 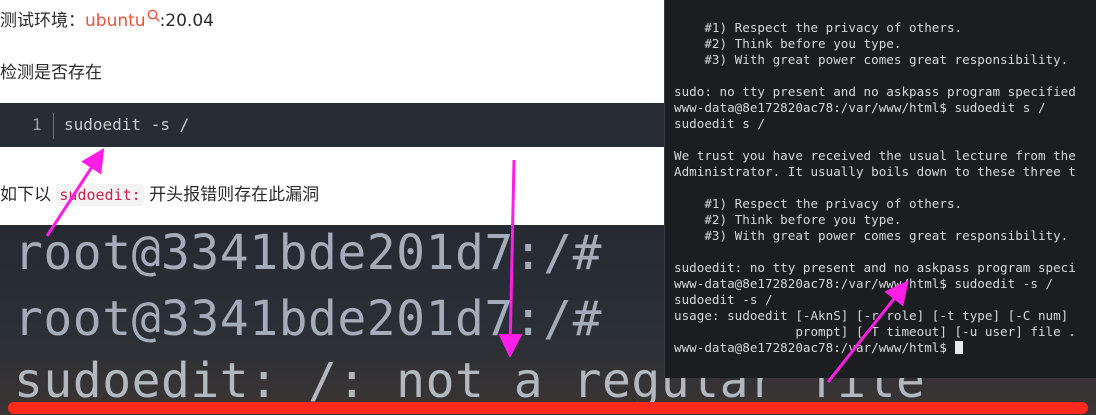 I want to click on test-env-line: 测试环境：ubuntu :20.04, so click(x=107, y=18).